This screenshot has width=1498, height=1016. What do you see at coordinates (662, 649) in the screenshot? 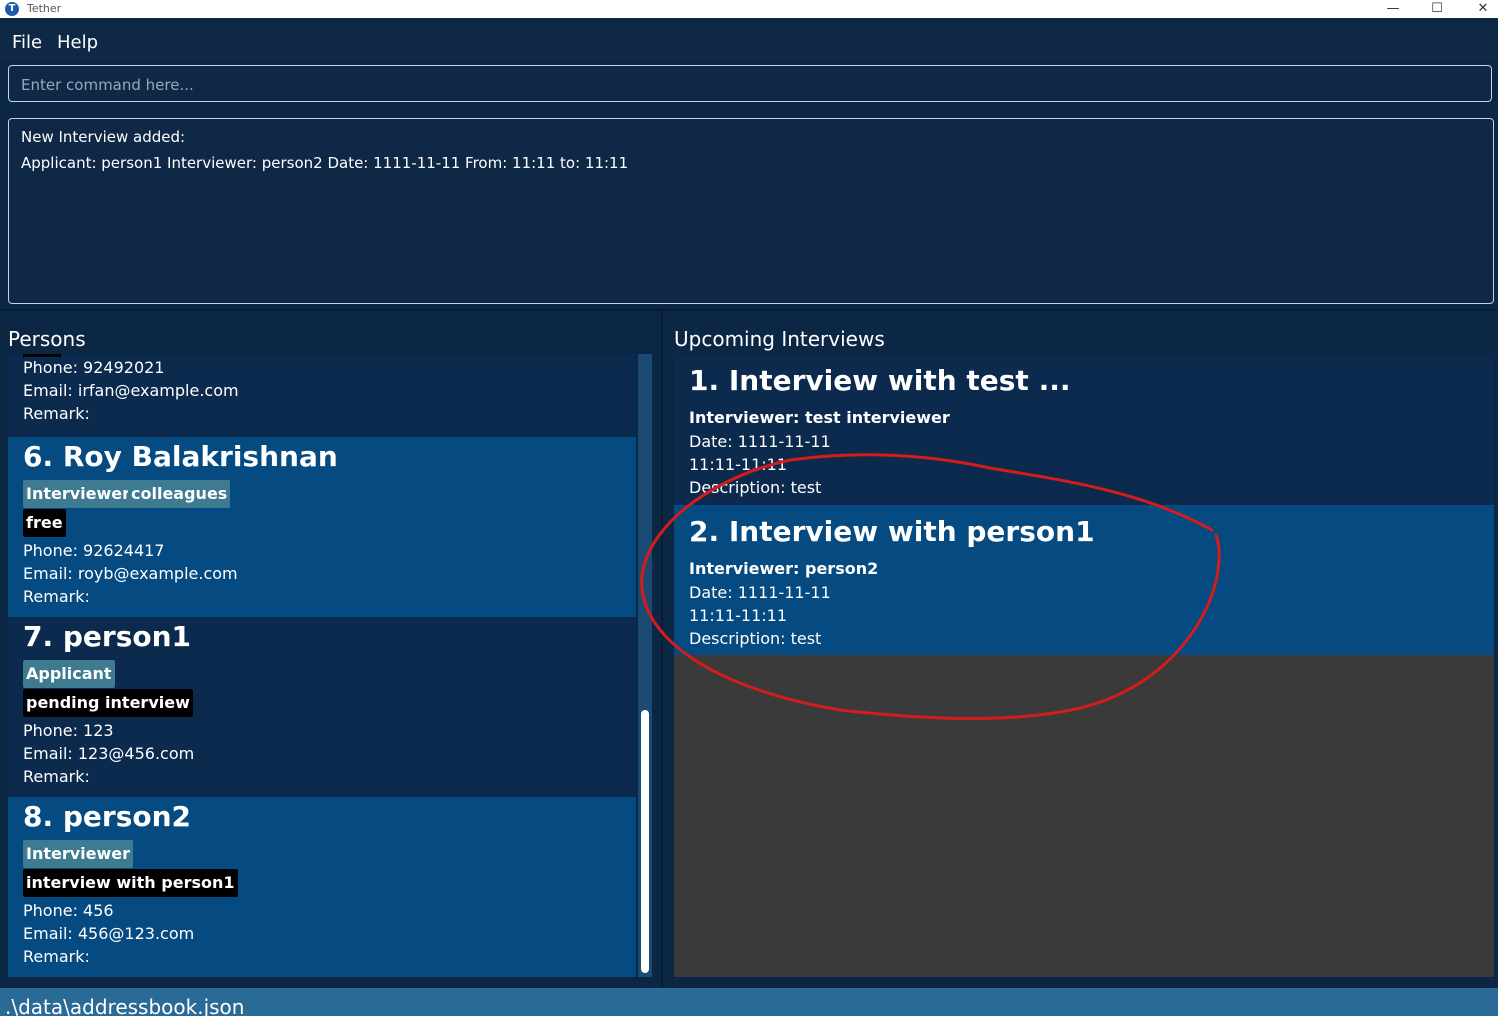
I see `panel-divider` at bounding box center [662, 649].